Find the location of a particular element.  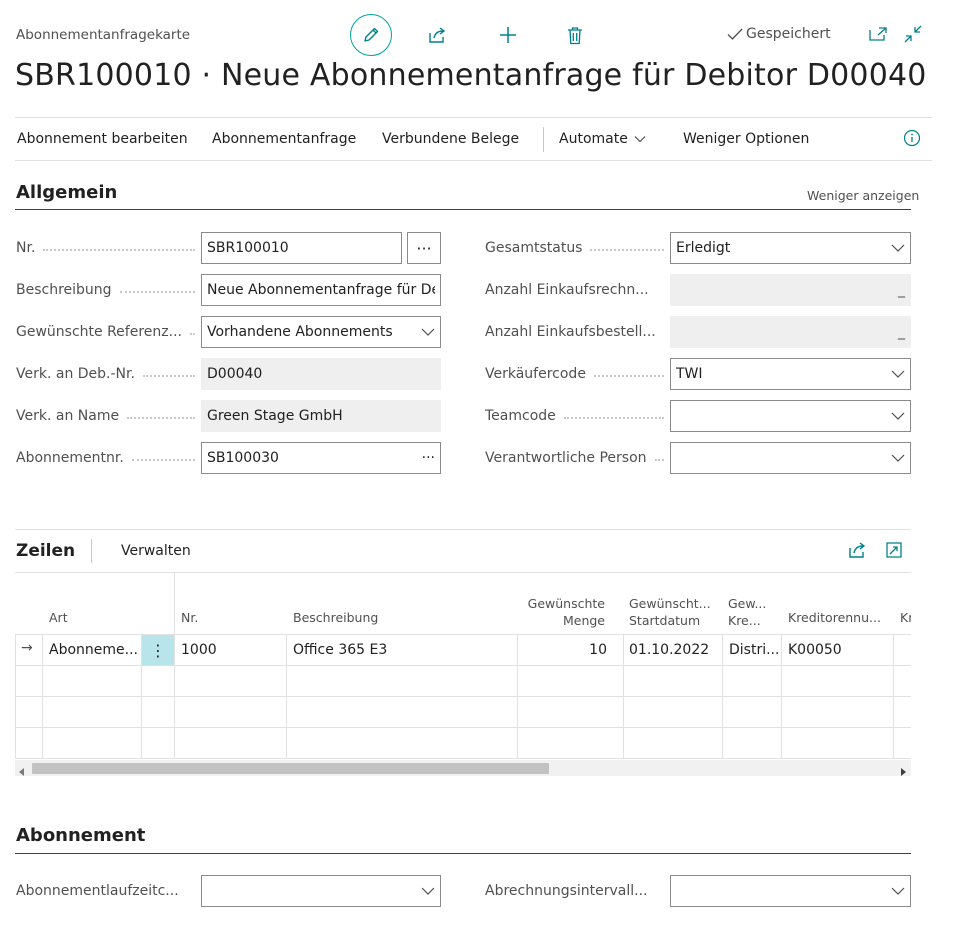

scroll-left-arrow is located at coordinates (22, 772).